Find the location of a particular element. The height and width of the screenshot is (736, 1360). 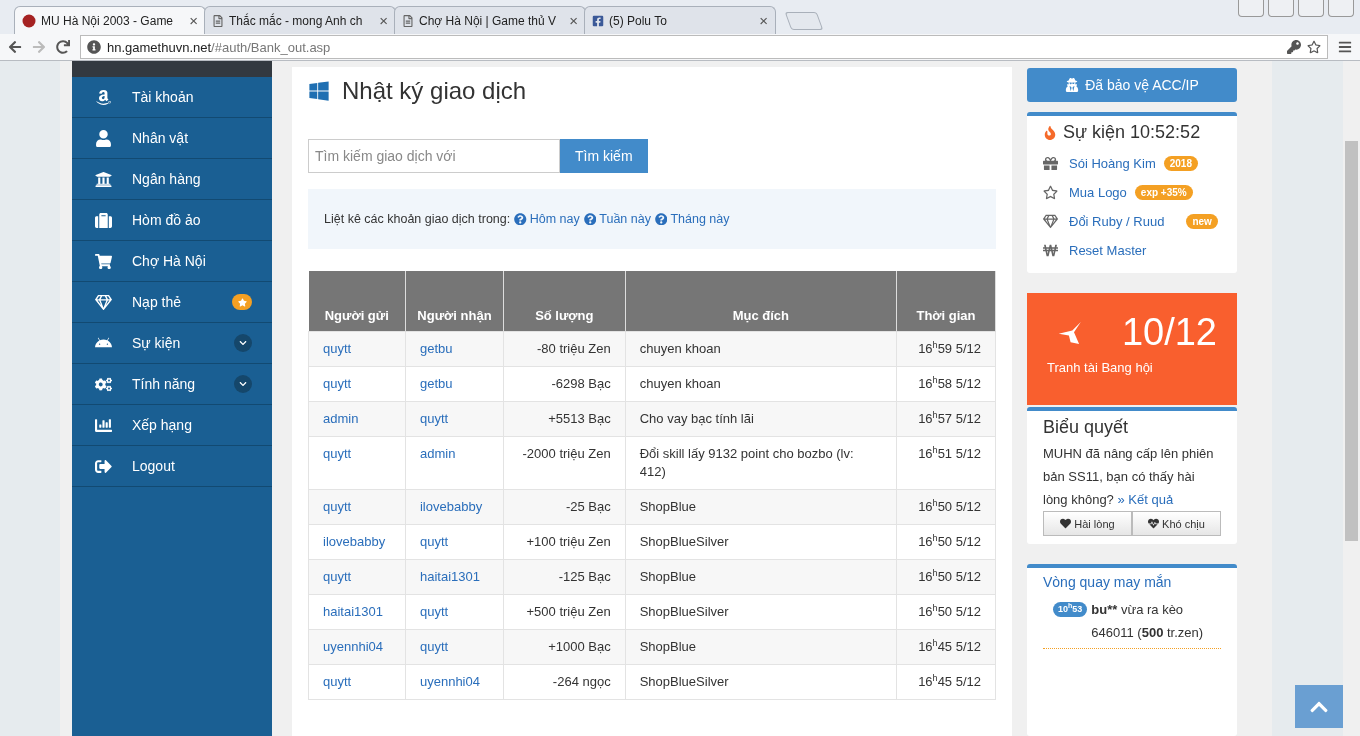

table-cell: Cho vay bạc tính lãi is located at coordinates (761, 419).